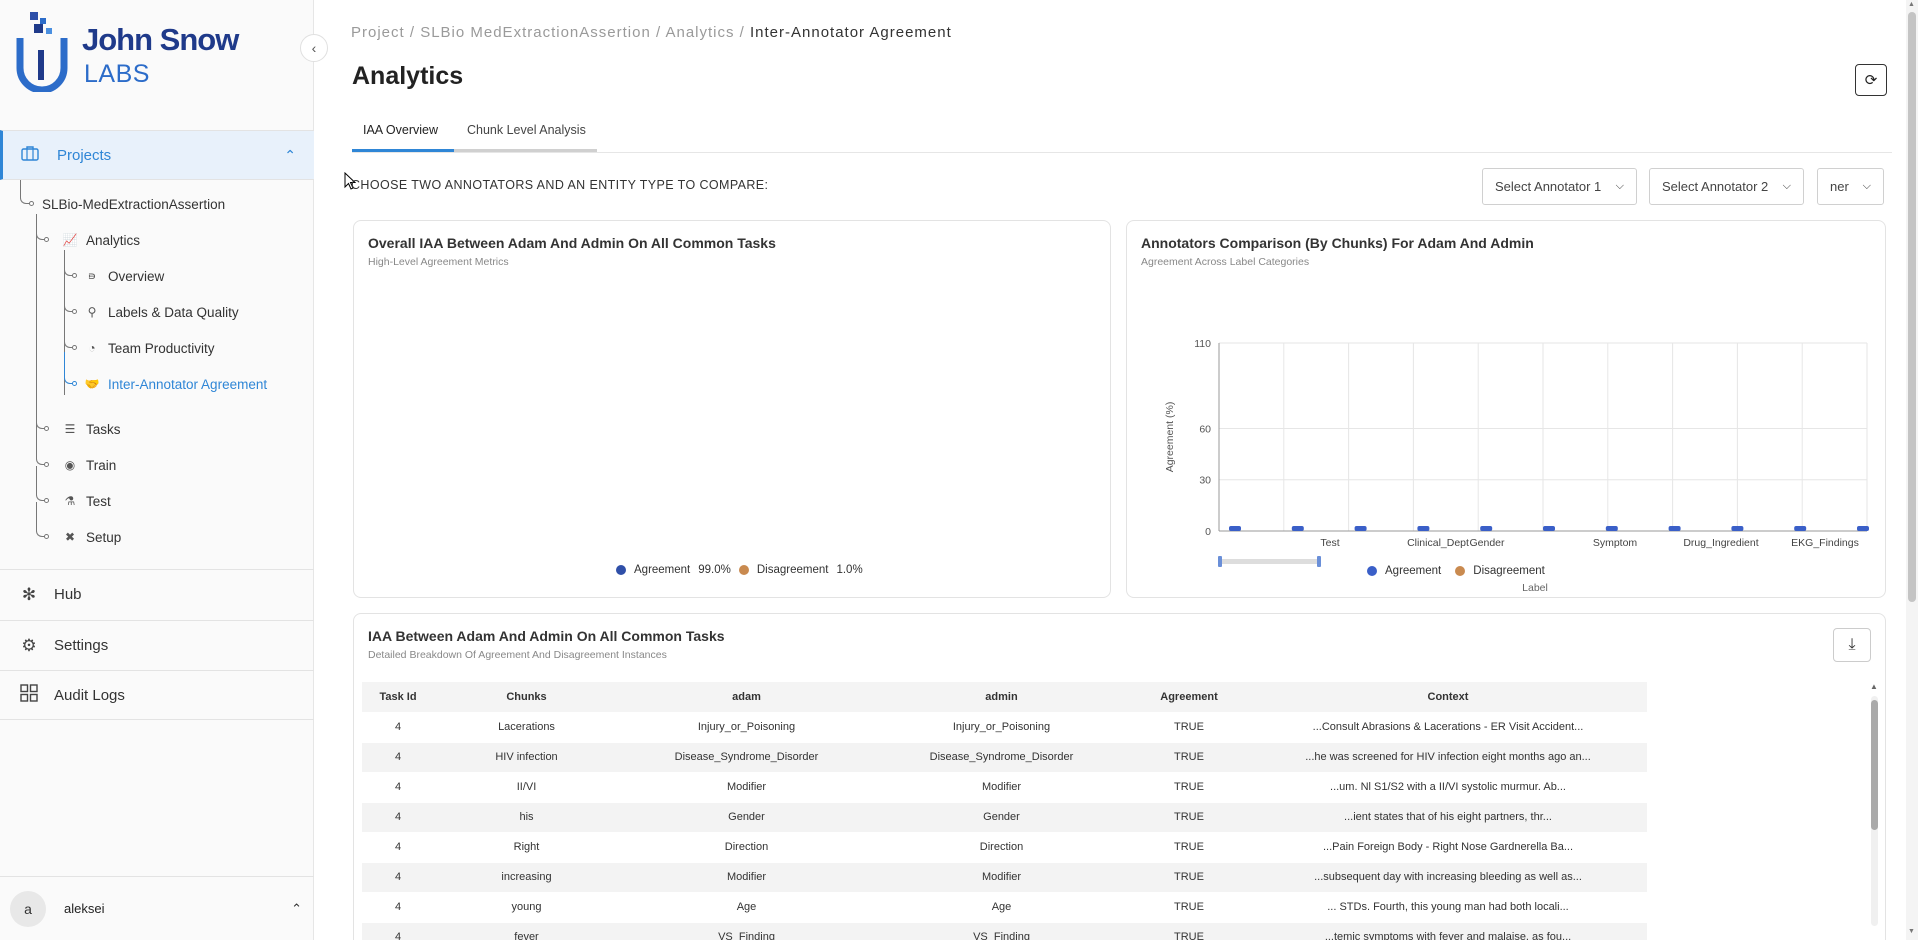 The width and height of the screenshot is (1918, 940). Describe the element at coordinates (149, 348) in the screenshot. I see `sidebar-item-team-productivity: ◔ Team Productivity` at that location.